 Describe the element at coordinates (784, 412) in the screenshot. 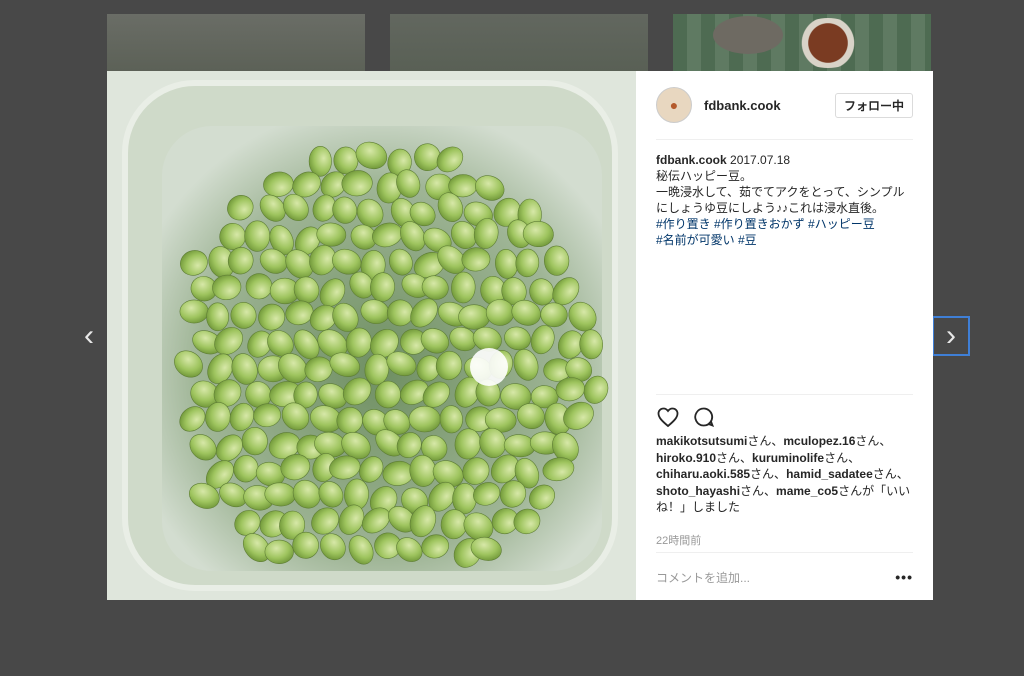

I see `post-actions` at that location.